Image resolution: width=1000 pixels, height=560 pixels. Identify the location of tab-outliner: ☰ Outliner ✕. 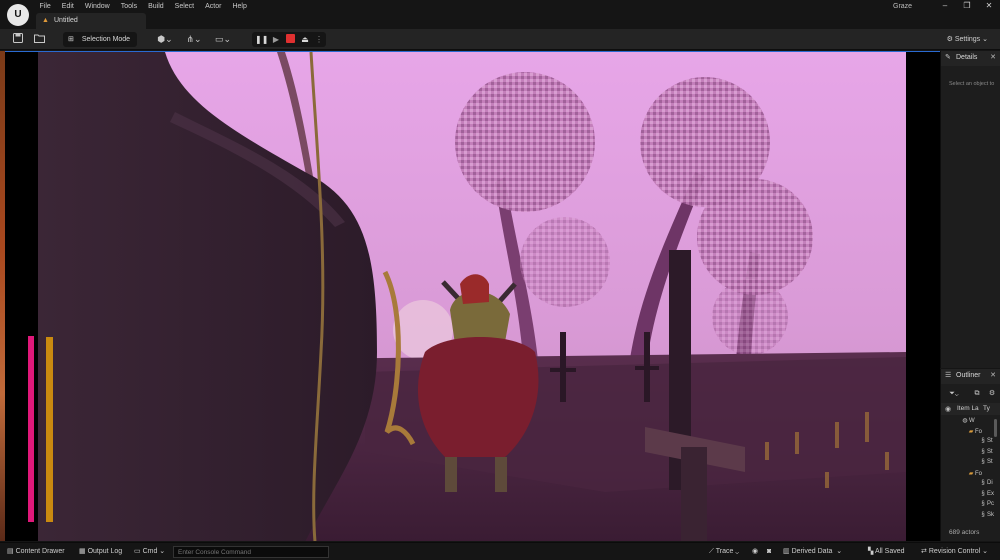
(970, 376).